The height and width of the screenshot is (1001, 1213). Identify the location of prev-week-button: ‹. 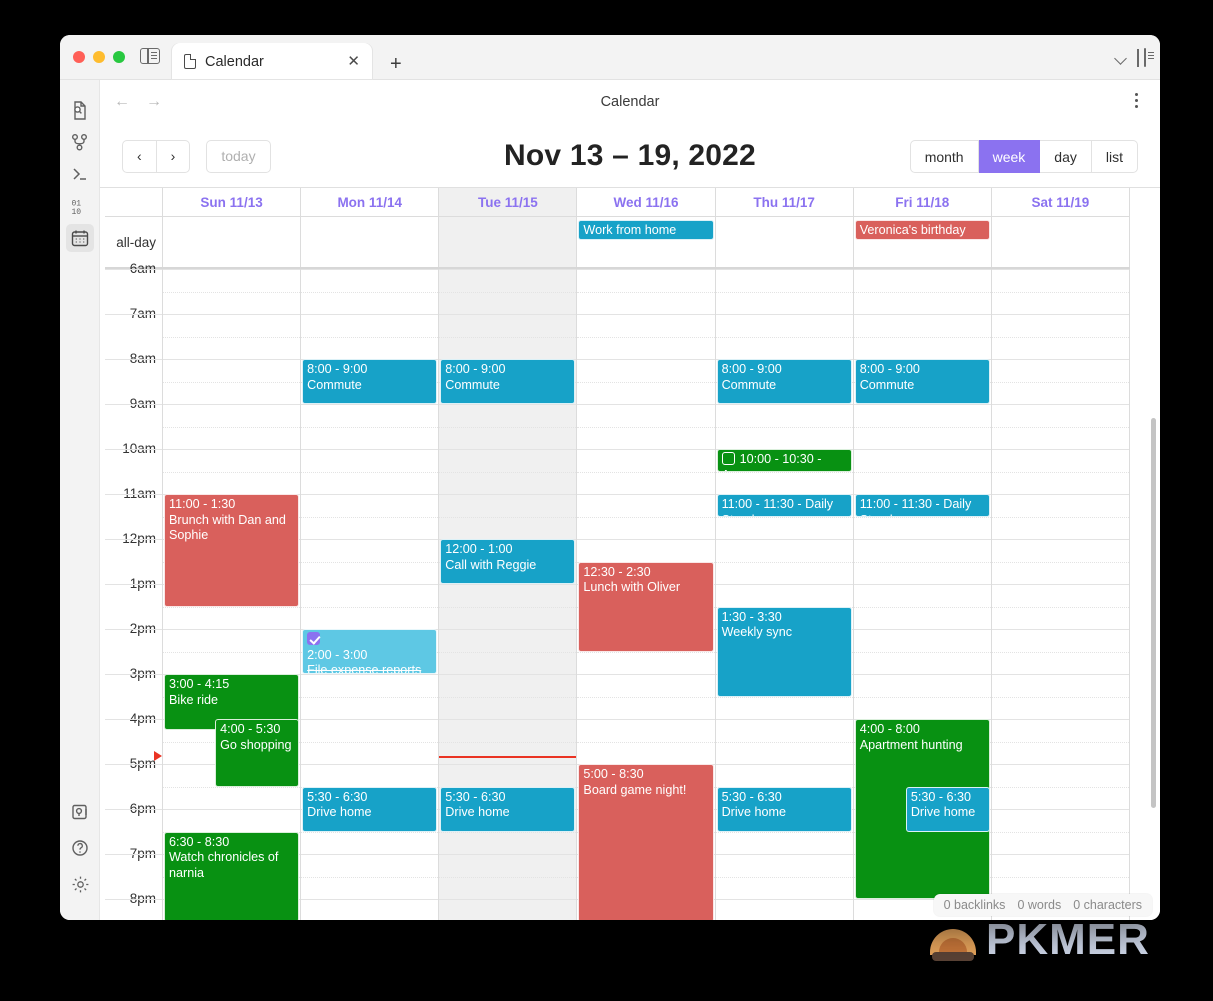
(139, 156).